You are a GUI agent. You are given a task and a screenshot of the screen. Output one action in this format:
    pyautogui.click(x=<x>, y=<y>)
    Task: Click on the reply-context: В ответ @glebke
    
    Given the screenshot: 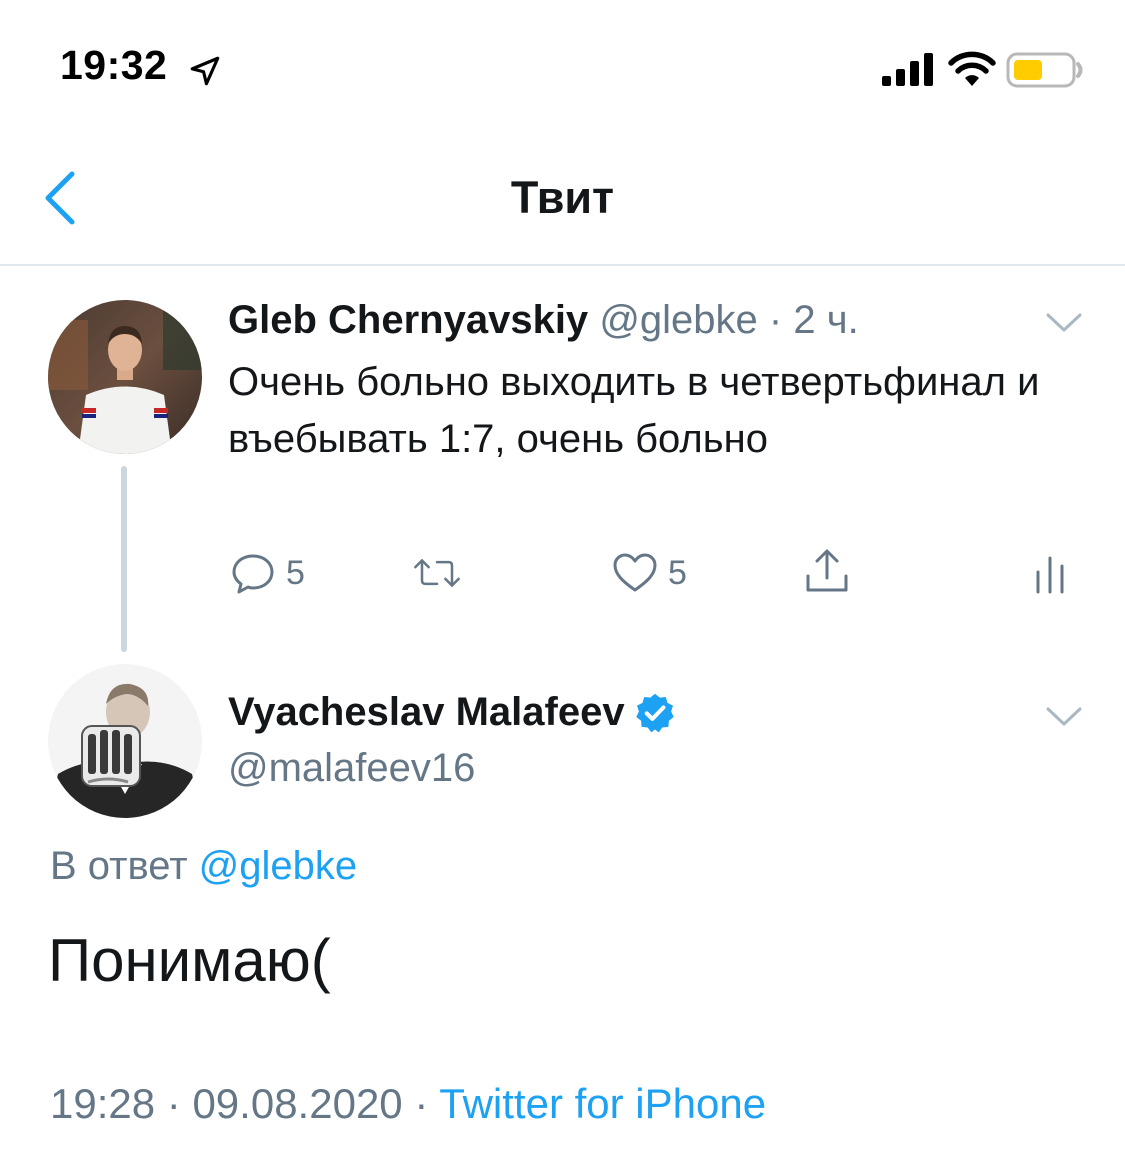 What is the action you would take?
    pyautogui.click(x=203, y=866)
    